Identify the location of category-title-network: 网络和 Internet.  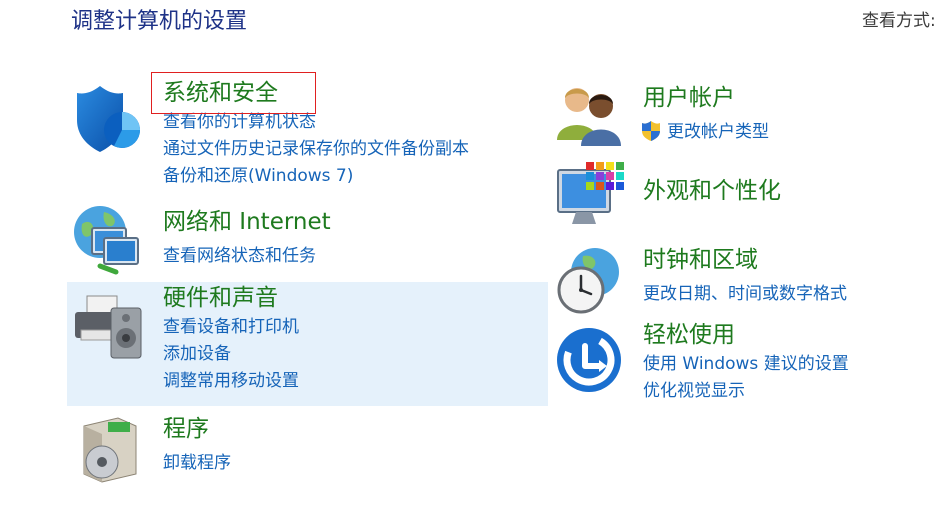
(247, 222).